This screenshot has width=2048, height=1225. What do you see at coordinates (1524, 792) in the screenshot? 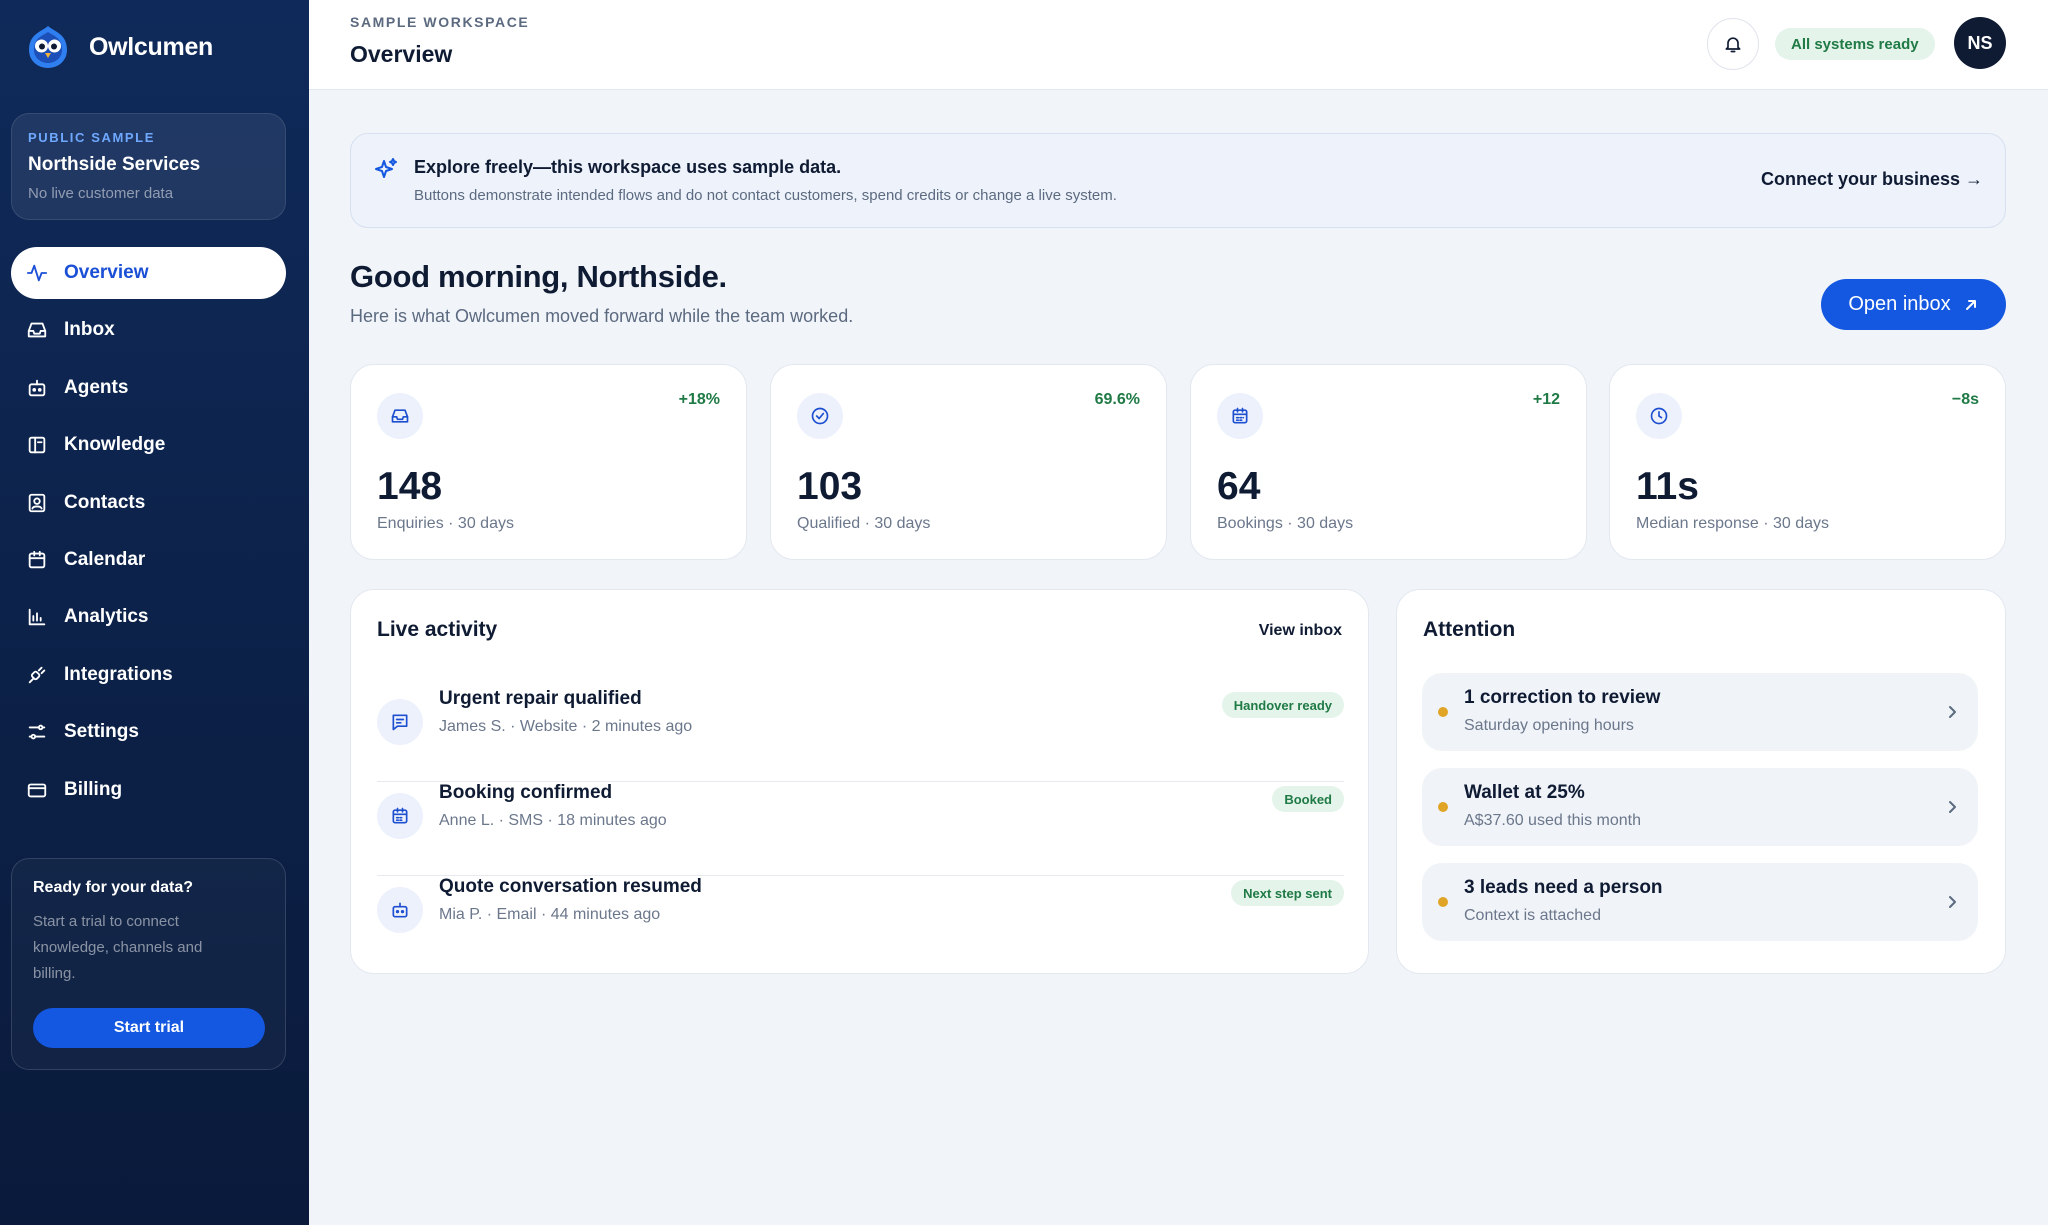
I see `attention-item-title: Wallet at 25%` at bounding box center [1524, 792].